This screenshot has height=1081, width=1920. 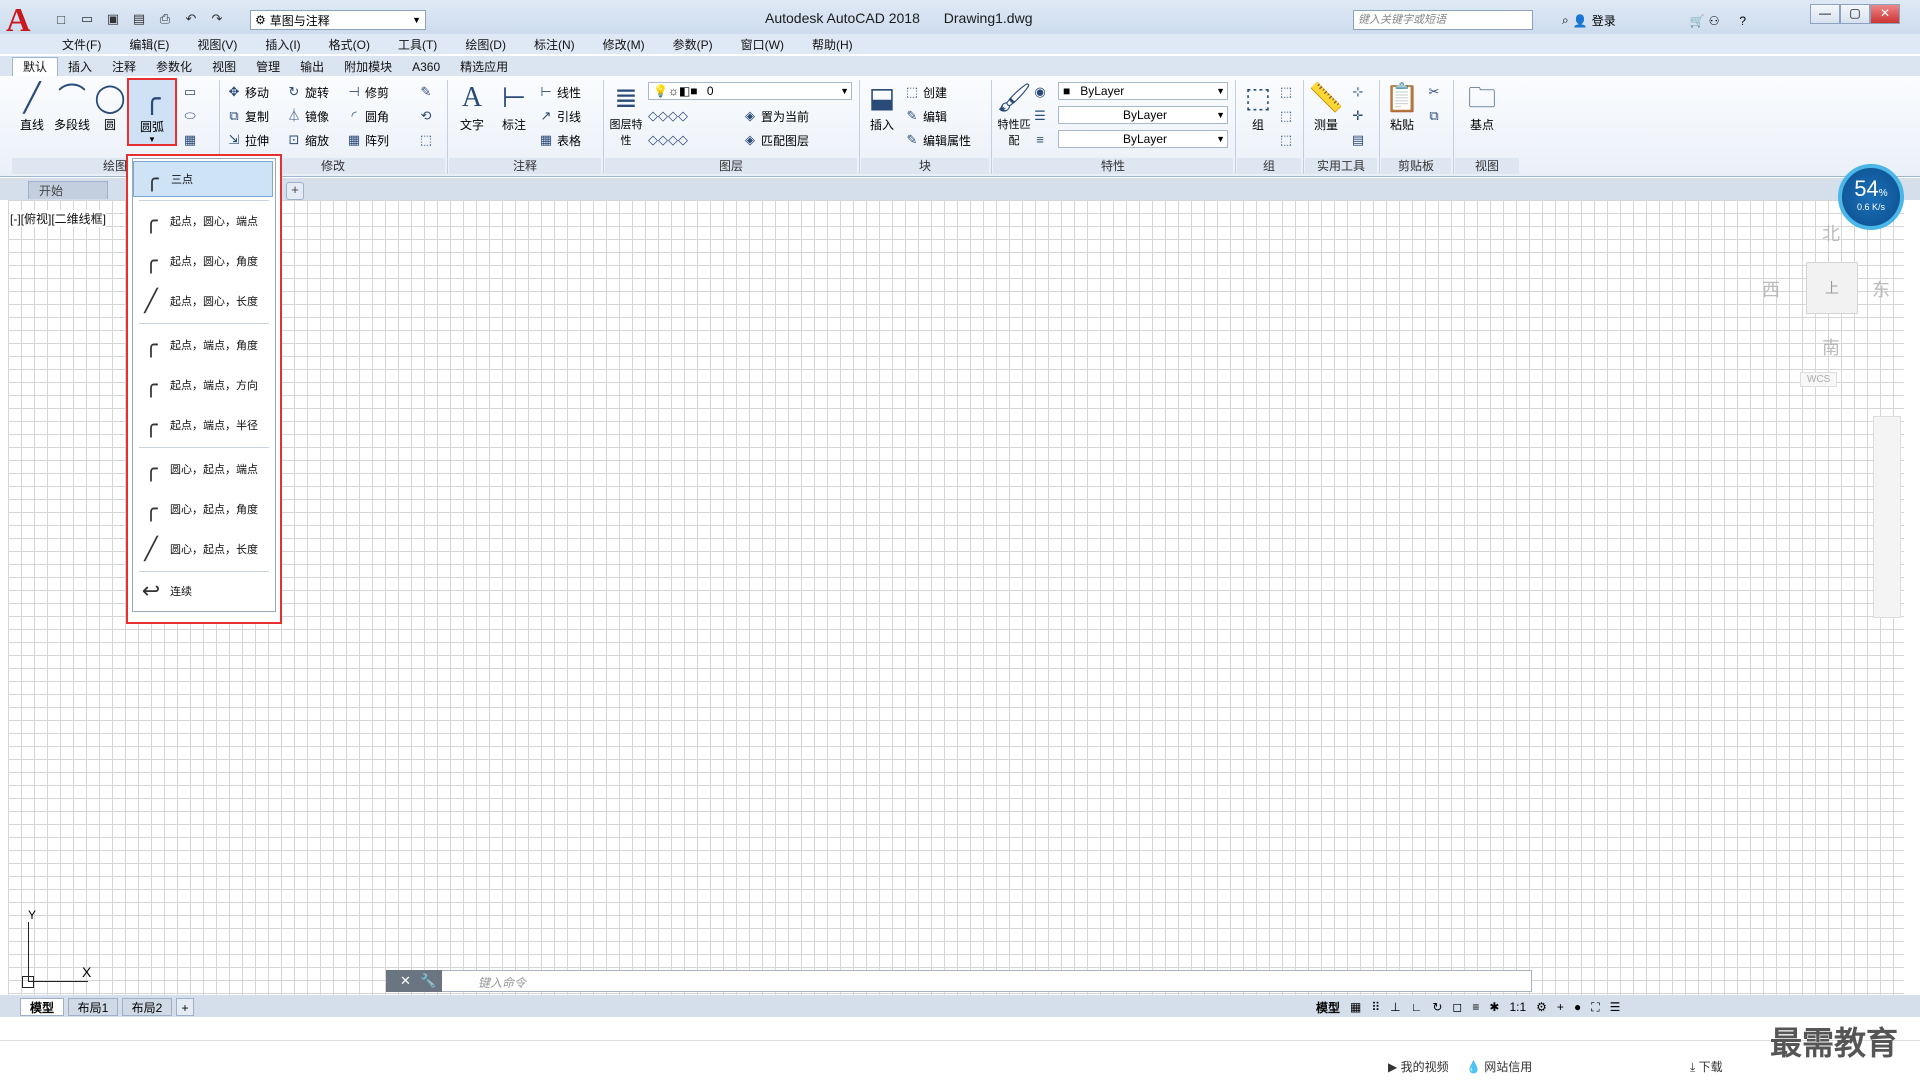 What do you see at coordinates (203, 425) in the screenshot?
I see `arc-option-start-end-radius: ╭ 起点，端点，半径` at bounding box center [203, 425].